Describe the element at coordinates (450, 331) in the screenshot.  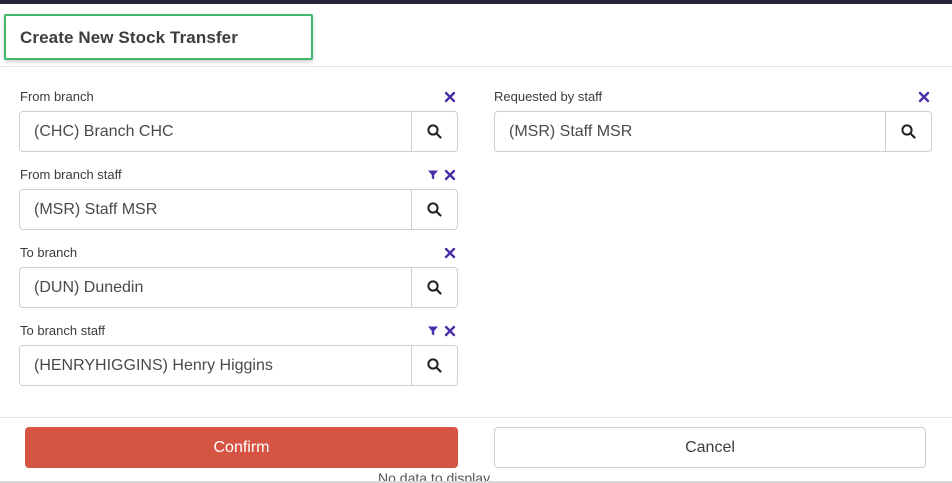
I see `clear-to-branch-staff-icon` at that location.